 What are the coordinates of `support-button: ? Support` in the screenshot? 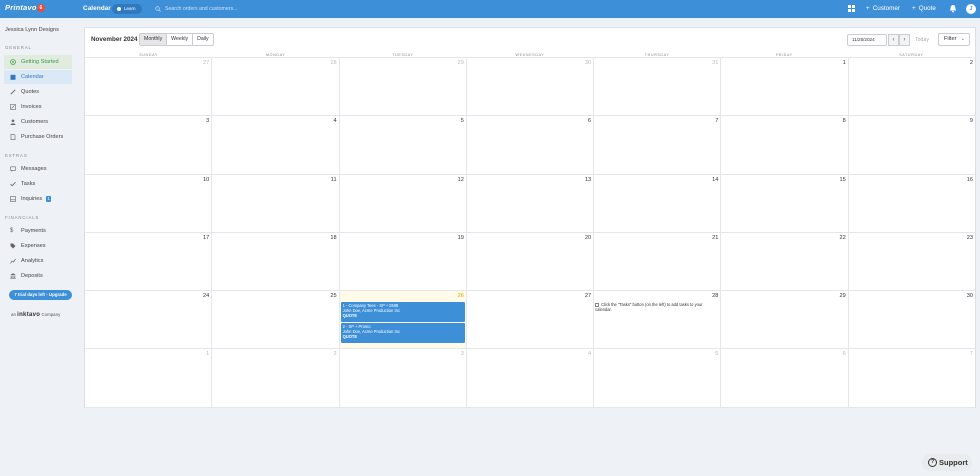 It's located at (947, 462).